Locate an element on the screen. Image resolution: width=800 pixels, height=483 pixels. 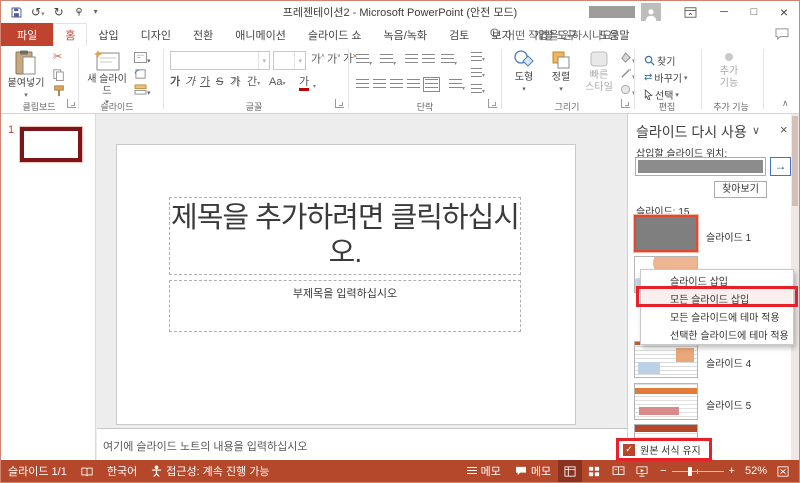
notes-pane: 여기에 슬라이드 노트의 내용을 입력하십시오 is located at coordinates (362, 445).